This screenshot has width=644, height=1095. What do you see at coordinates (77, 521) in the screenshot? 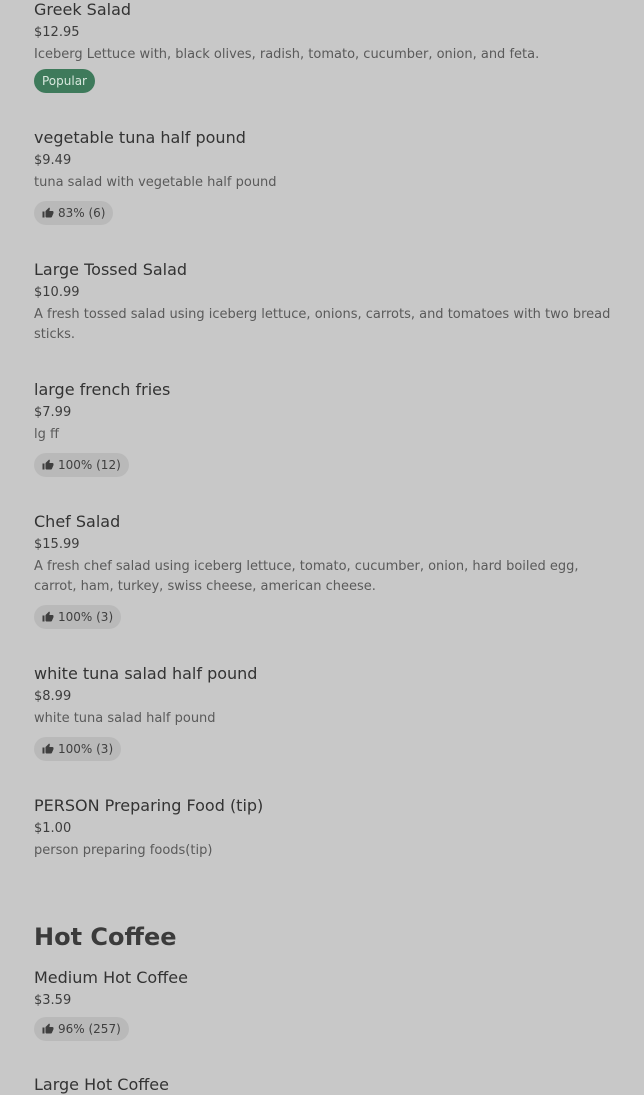
I see `item-name: Chef Salad` at bounding box center [77, 521].